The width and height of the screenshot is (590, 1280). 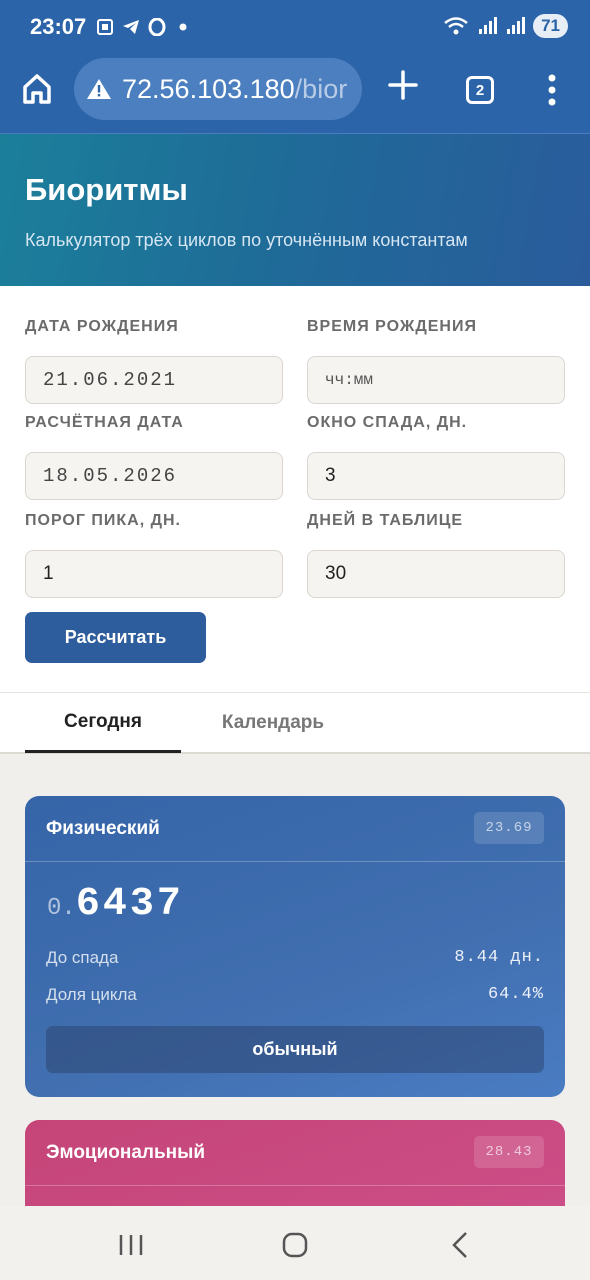 What do you see at coordinates (154, 574) in the screenshot?
I see `peak-threshold-input: 1` at bounding box center [154, 574].